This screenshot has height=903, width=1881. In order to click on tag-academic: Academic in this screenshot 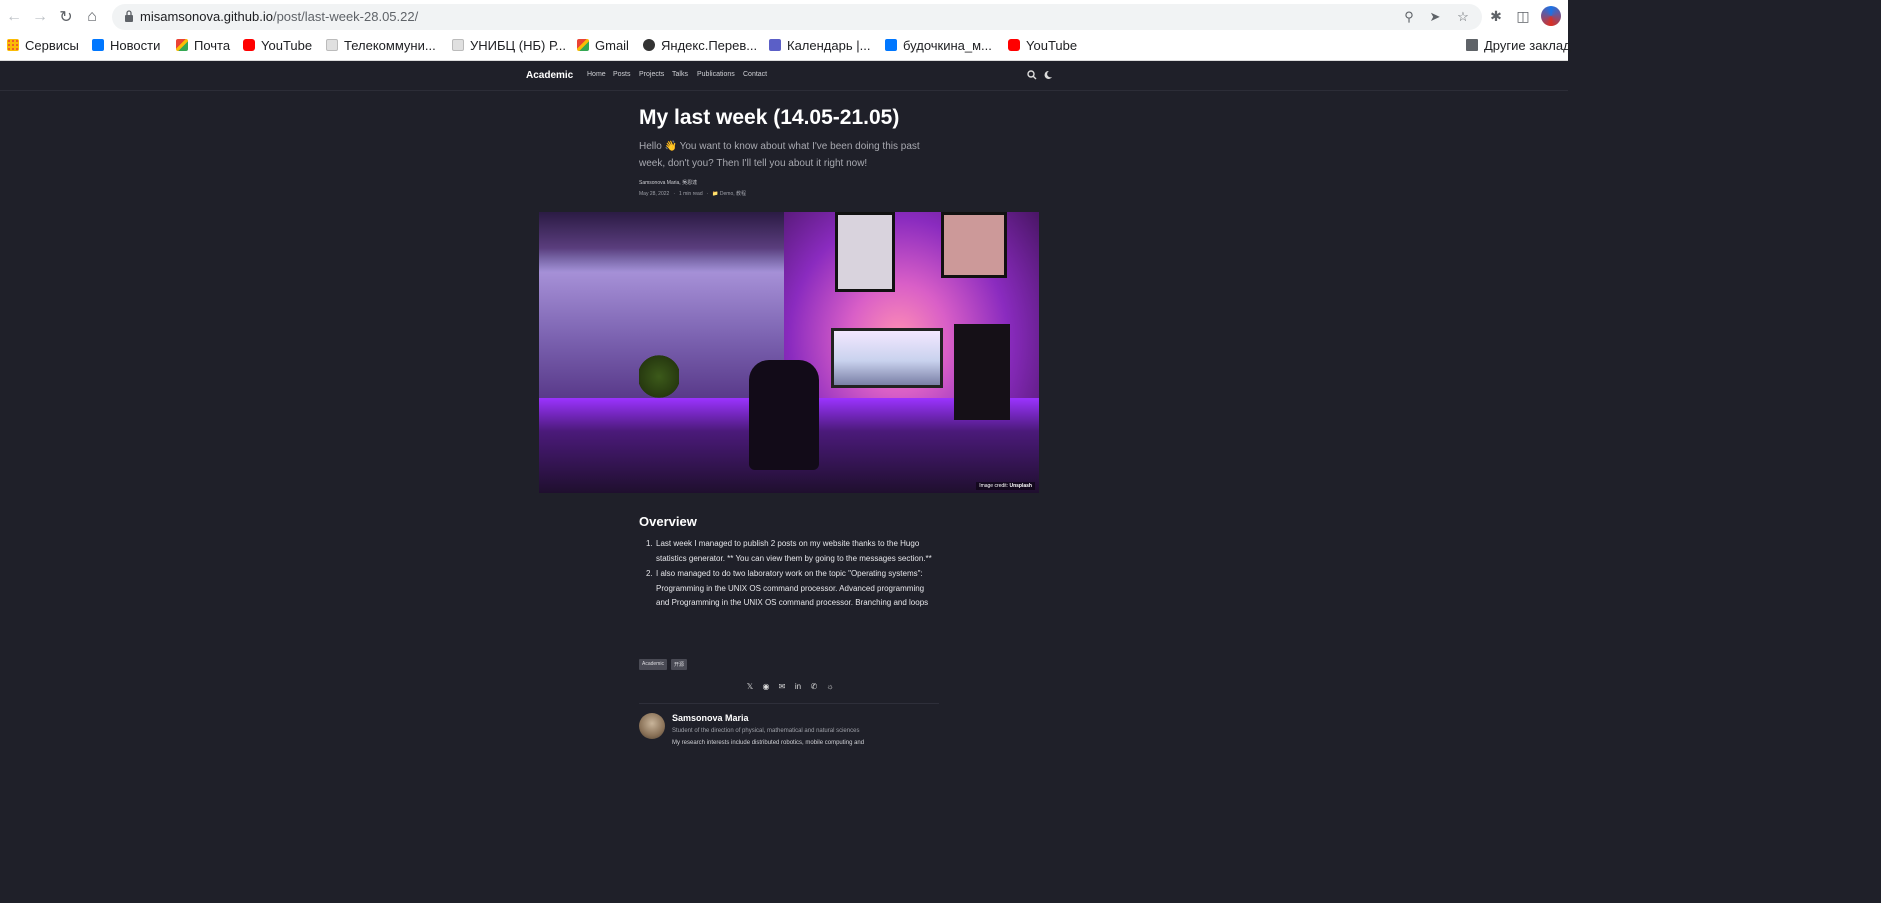, I will do `click(653, 664)`.